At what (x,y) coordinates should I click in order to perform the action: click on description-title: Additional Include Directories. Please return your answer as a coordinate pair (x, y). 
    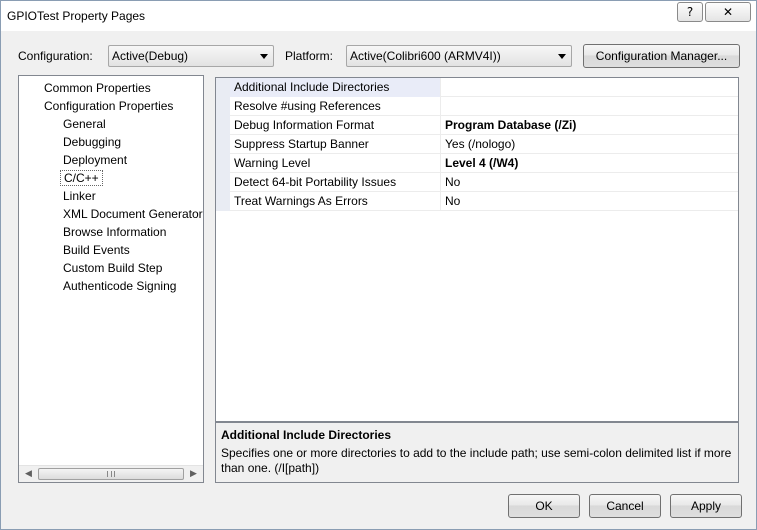
    Looking at the image, I should click on (306, 435).